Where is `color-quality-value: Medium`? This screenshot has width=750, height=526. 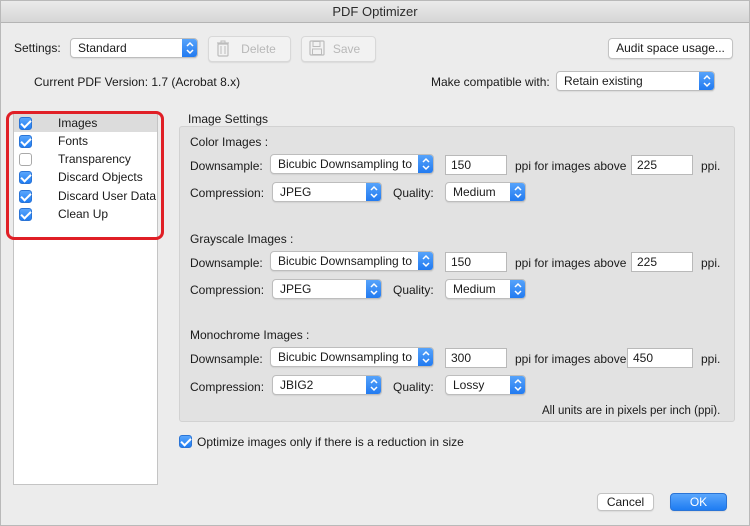 color-quality-value: Medium is located at coordinates (474, 192).